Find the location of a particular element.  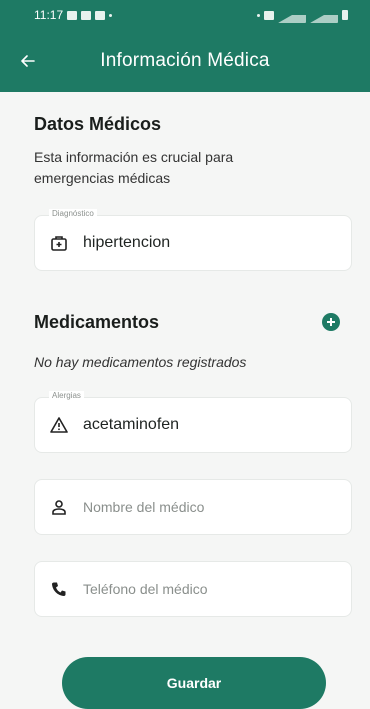

medical-bag-icon is located at coordinates (59, 243).